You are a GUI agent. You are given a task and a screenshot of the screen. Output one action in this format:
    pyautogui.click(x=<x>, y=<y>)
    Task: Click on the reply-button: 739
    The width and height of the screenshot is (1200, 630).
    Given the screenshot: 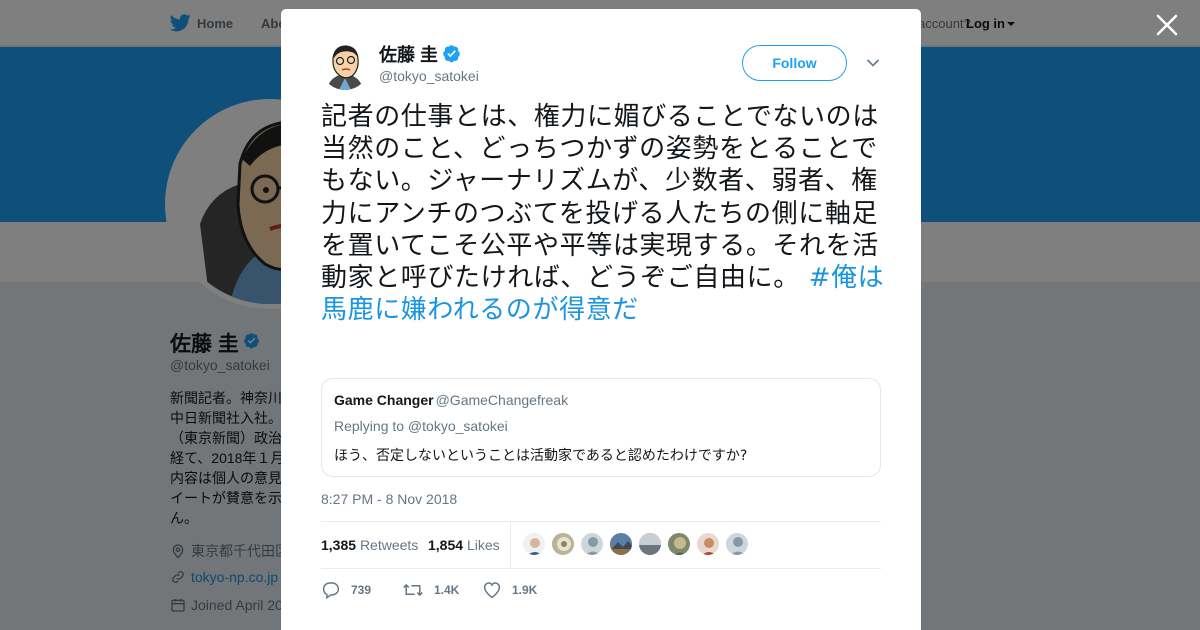 What is the action you would take?
    pyautogui.click(x=346, y=590)
    